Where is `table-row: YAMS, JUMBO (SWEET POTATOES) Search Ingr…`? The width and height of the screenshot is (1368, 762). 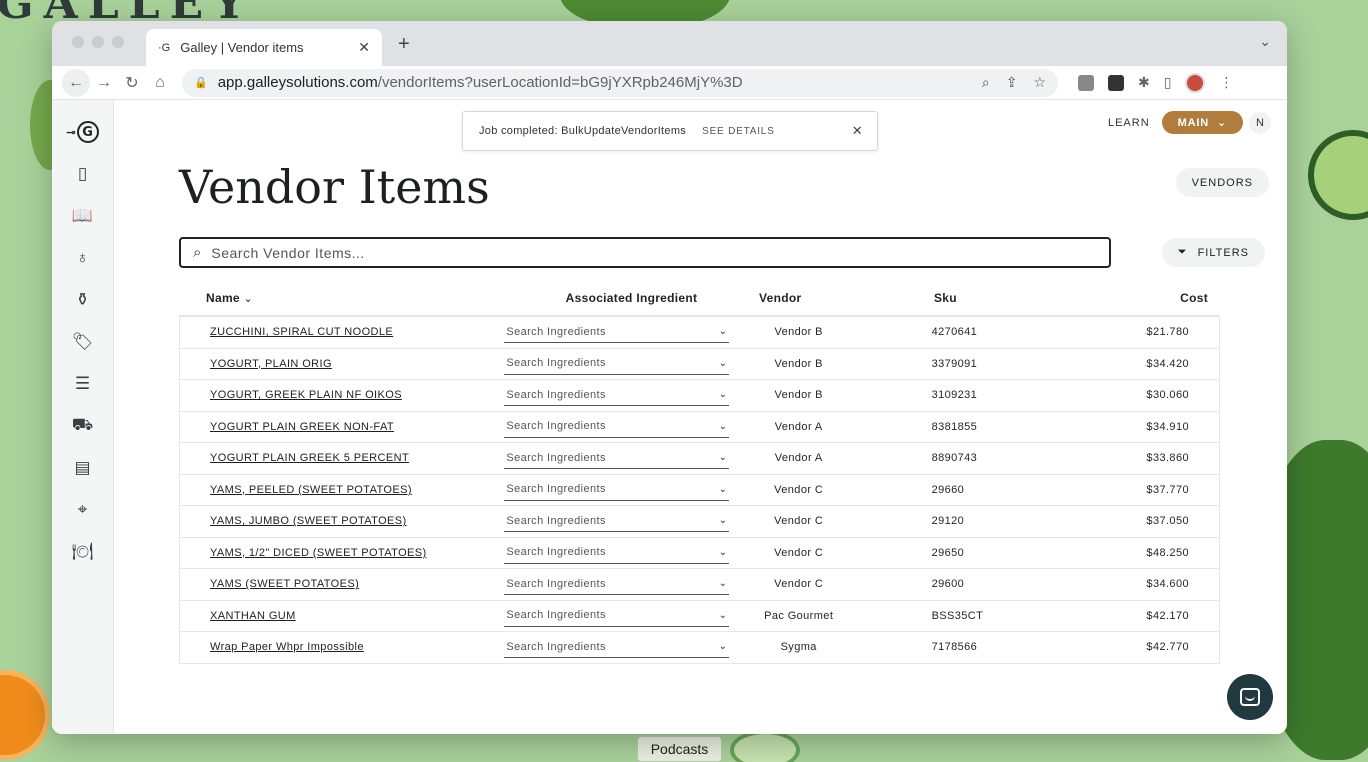
table-row: YAMS, JUMBO (SWEET POTATOES) Search Ingr… is located at coordinates (699, 522).